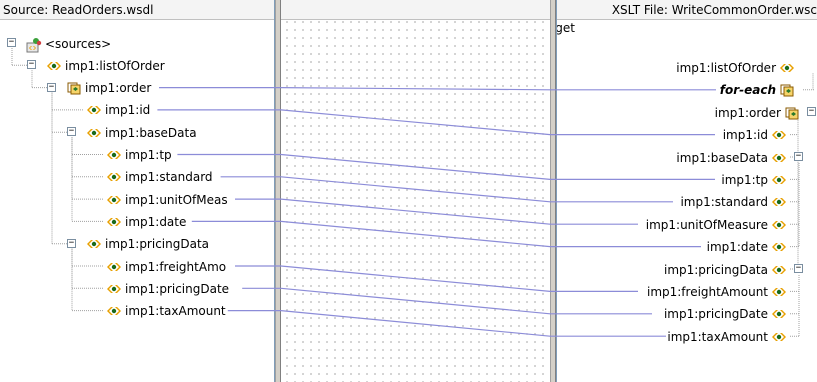 The width and height of the screenshot is (817, 382). I want to click on source-node-label: imp1:taxAmount, so click(175, 311).